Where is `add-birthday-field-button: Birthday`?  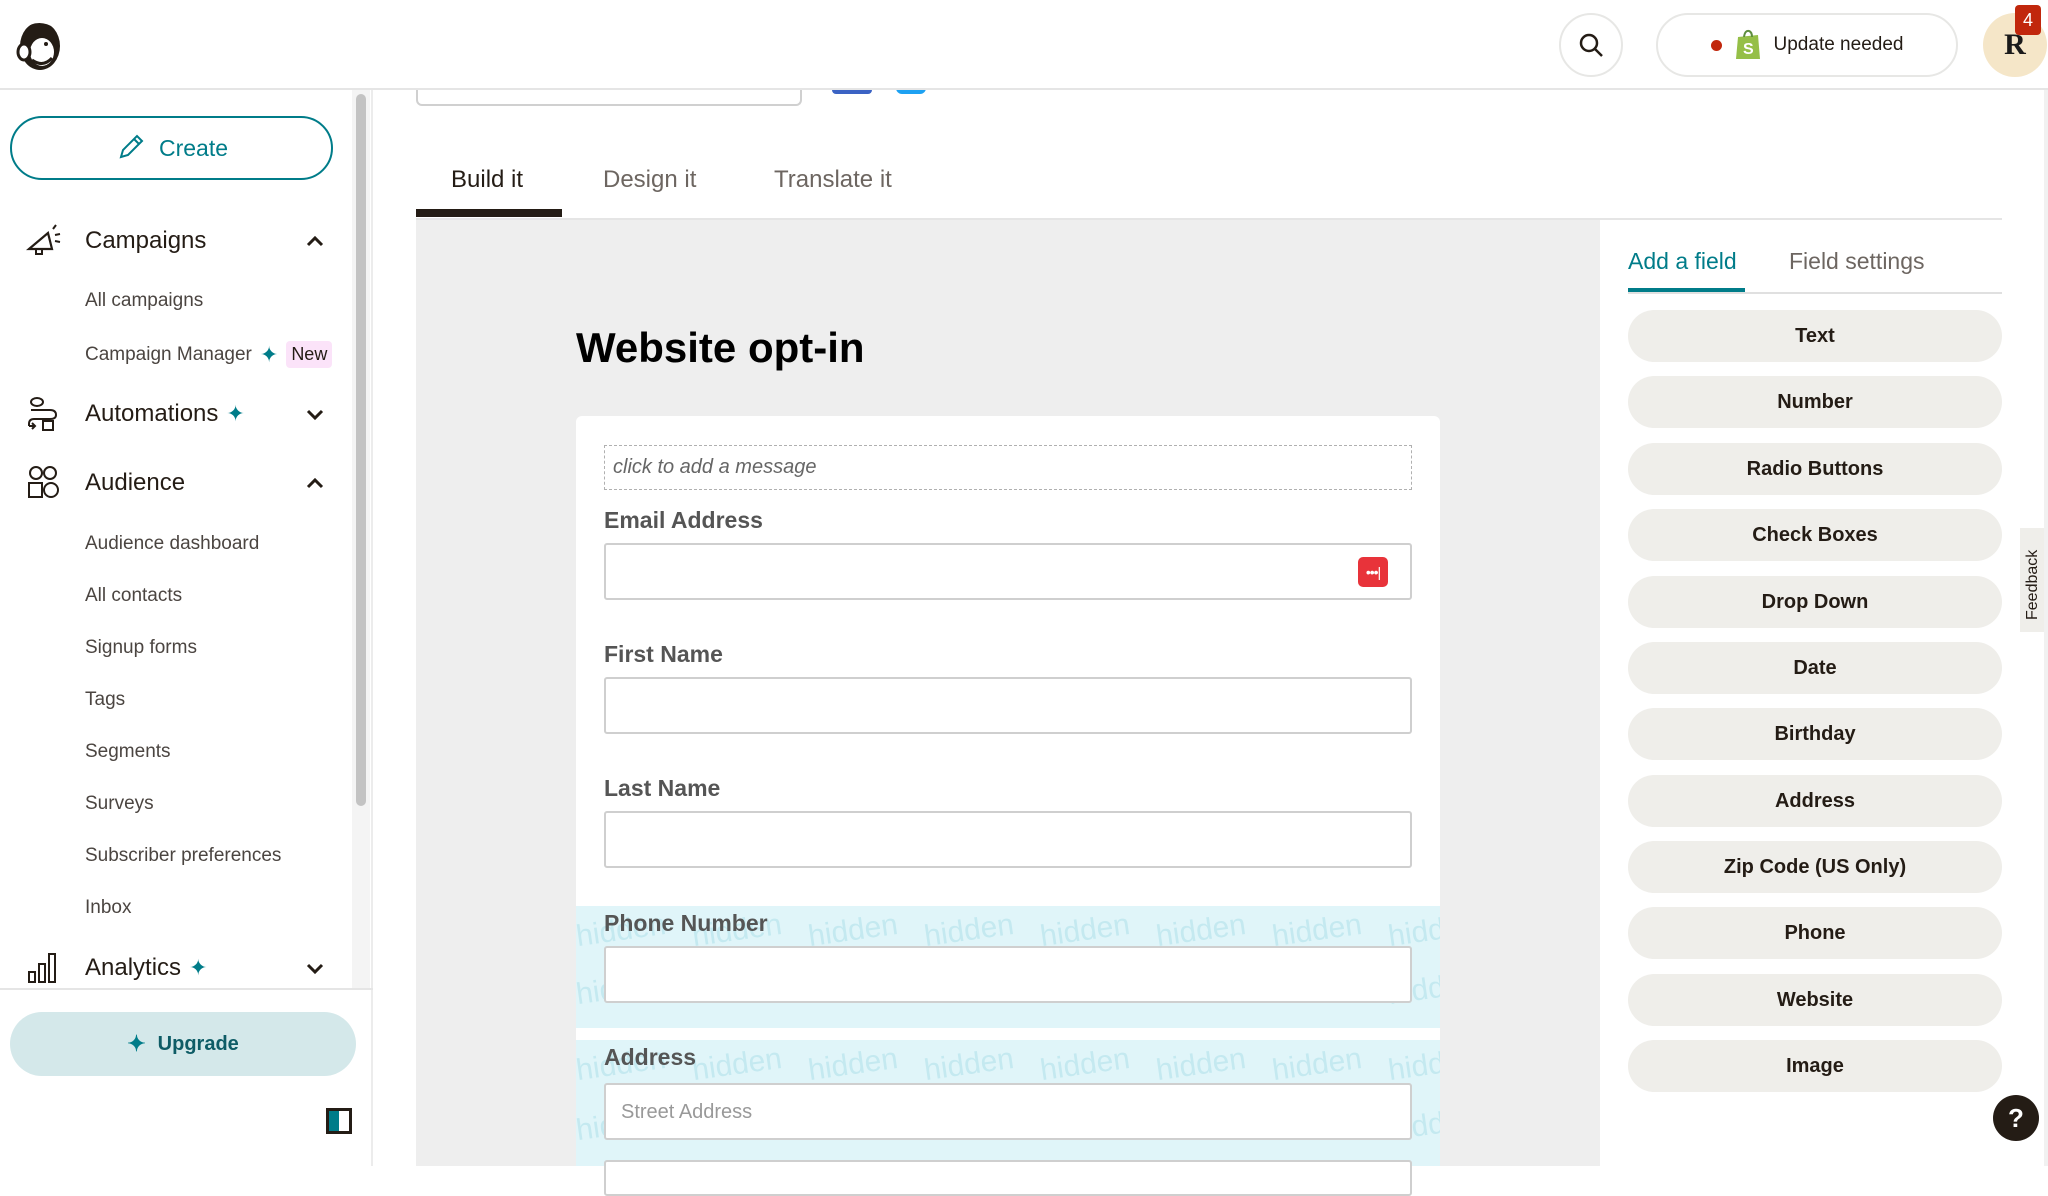 add-birthday-field-button: Birthday is located at coordinates (1815, 734).